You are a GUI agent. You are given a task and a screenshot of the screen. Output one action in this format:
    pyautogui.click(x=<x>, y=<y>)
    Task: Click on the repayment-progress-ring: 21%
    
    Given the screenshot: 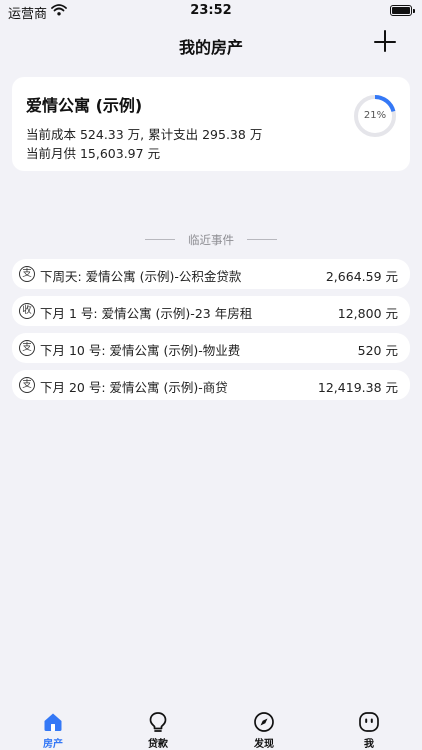 What is the action you would take?
    pyautogui.click(x=375, y=116)
    